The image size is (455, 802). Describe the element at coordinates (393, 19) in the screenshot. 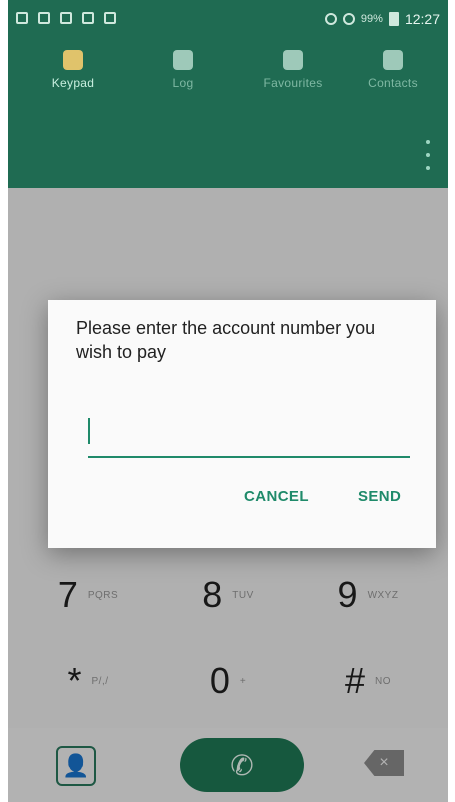

I see `battery-icon` at that location.